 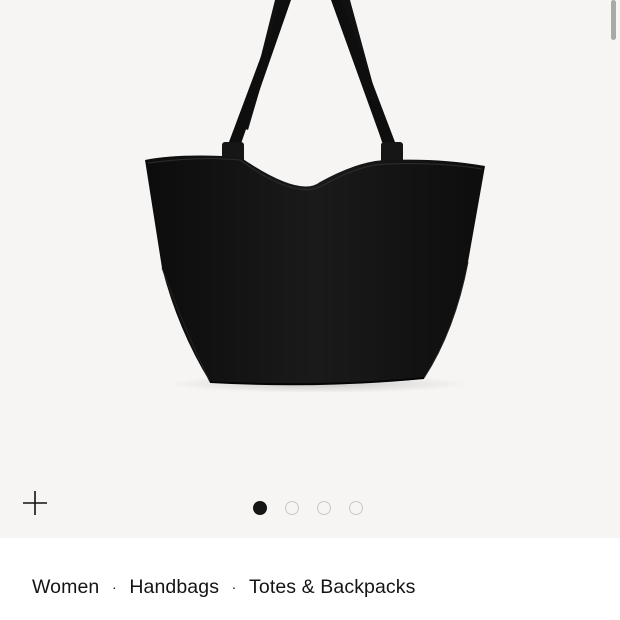 What do you see at coordinates (65, 587) in the screenshot?
I see `breadcrumb-item-women: Women` at bounding box center [65, 587].